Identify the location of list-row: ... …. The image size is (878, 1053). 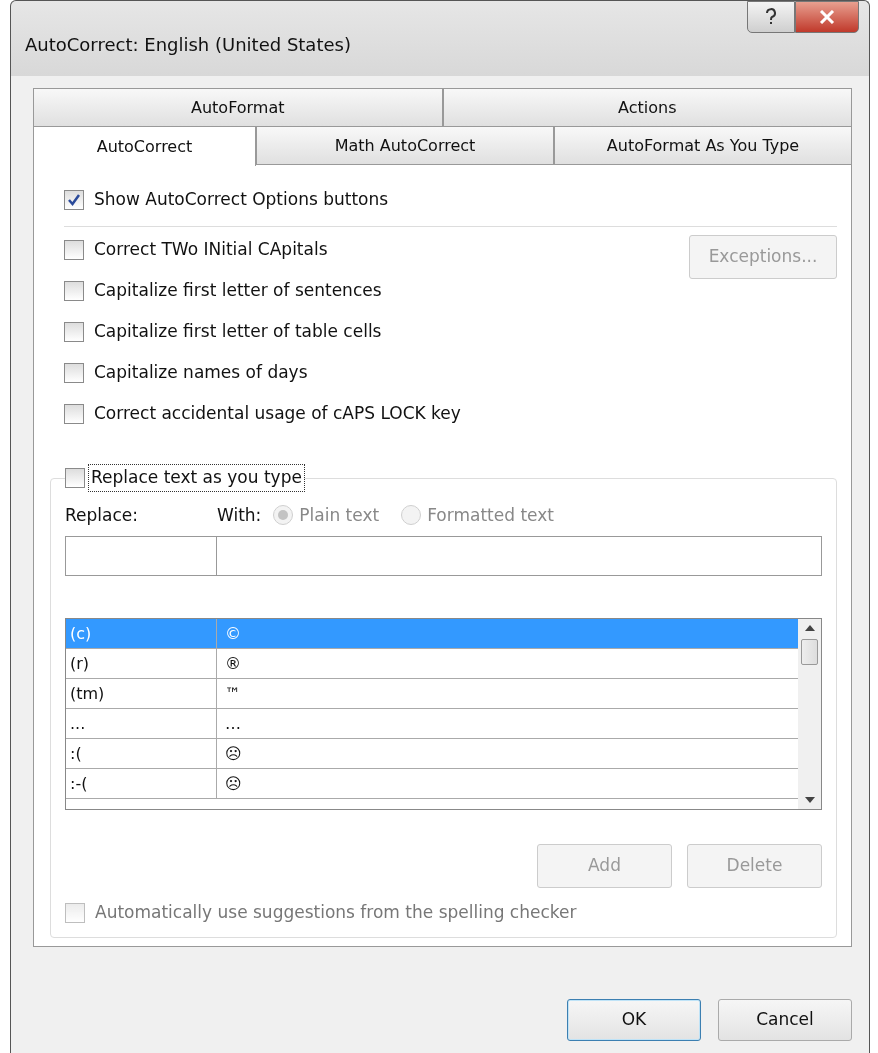
(432, 724).